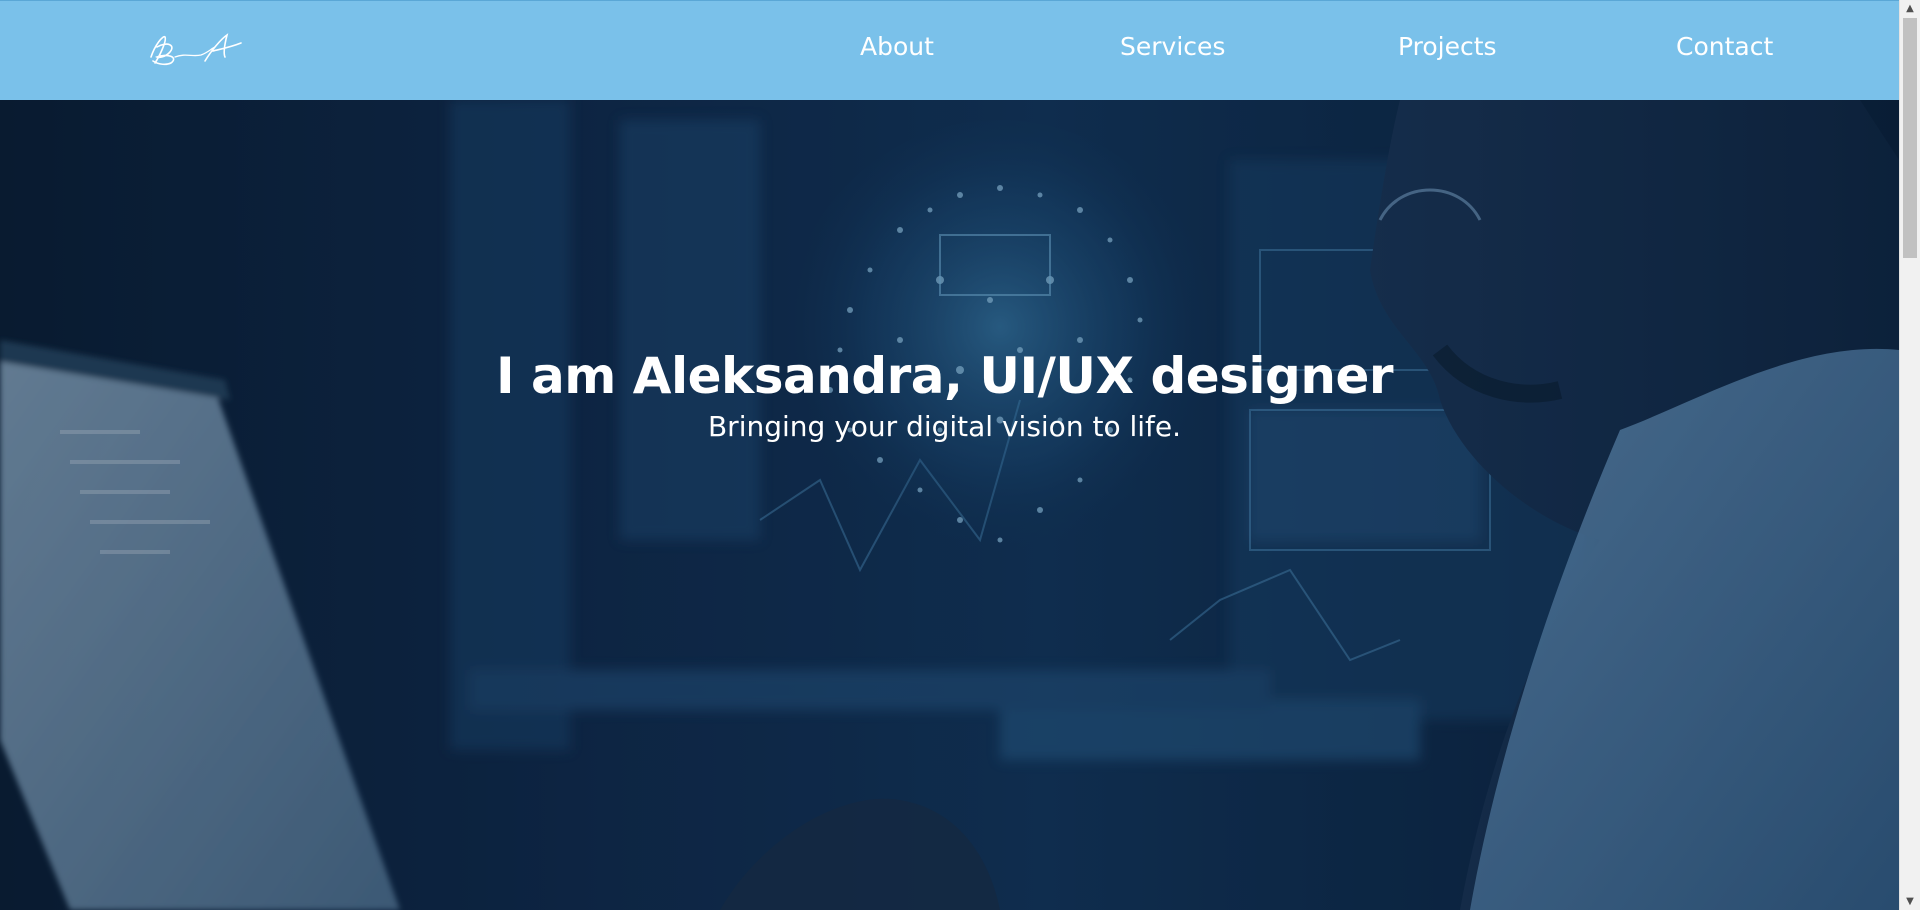 The height and width of the screenshot is (910, 1920). I want to click on hero-title: I am Aleksandra, UI/UX designer, so click(944, 376).